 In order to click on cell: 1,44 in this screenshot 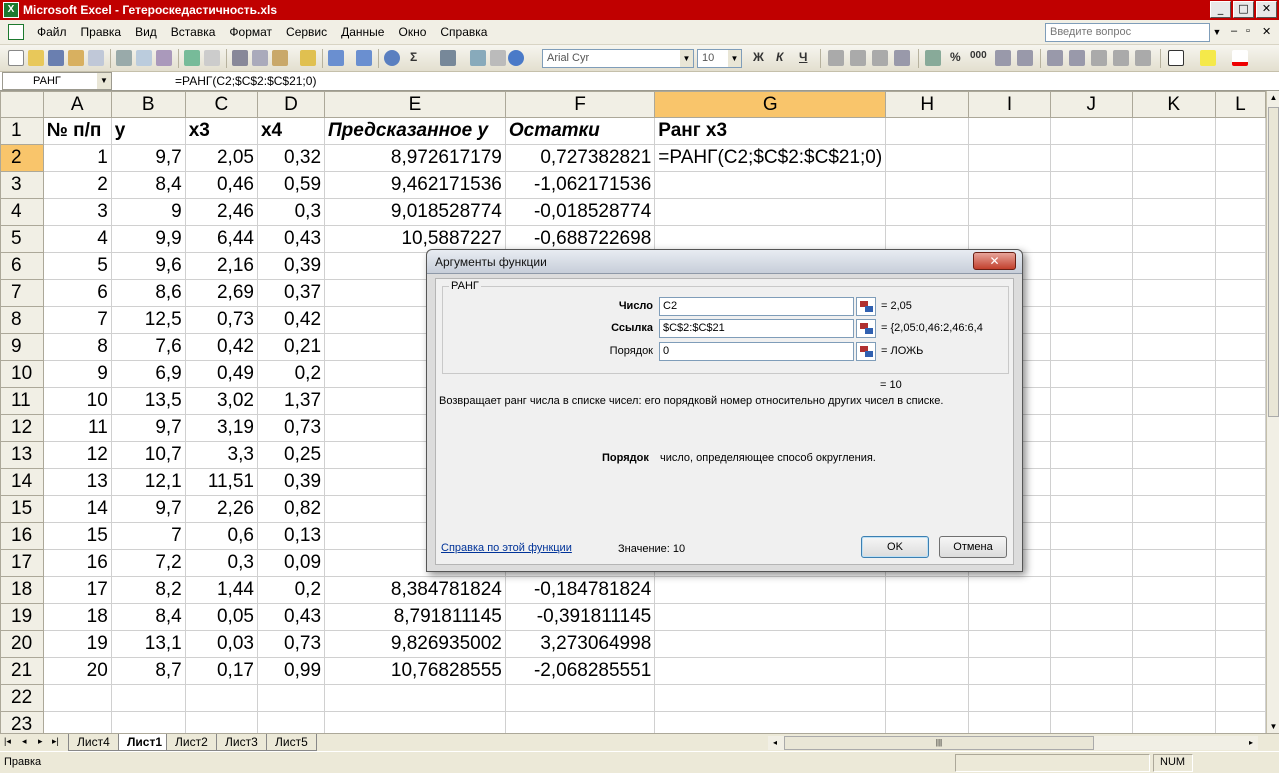, I will do `click(221, 590)`.